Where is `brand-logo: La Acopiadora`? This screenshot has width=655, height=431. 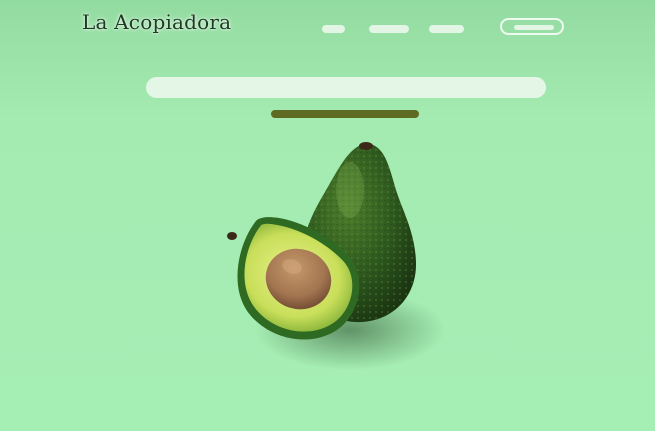 brand-logo: La Acopiadora is located at coordinates (156, 22).